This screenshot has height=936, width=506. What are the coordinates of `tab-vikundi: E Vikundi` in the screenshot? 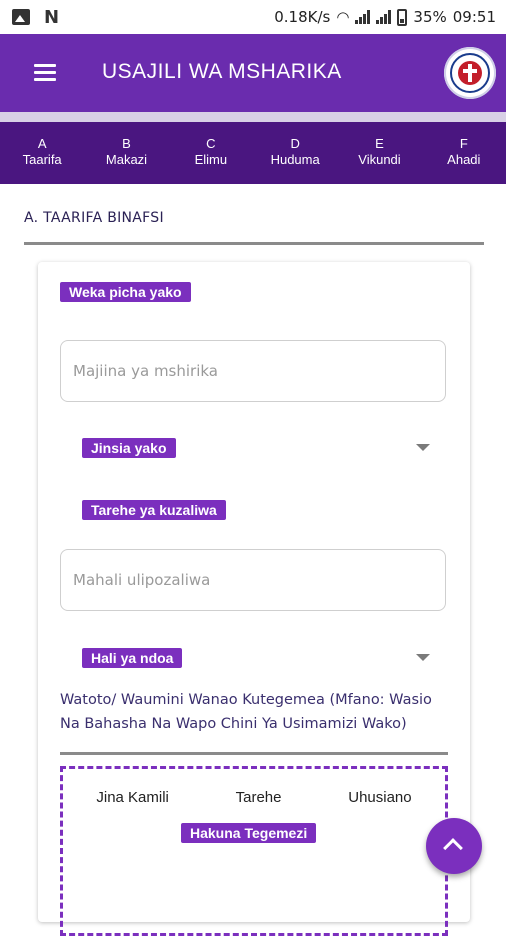 It's located at (379, 153).